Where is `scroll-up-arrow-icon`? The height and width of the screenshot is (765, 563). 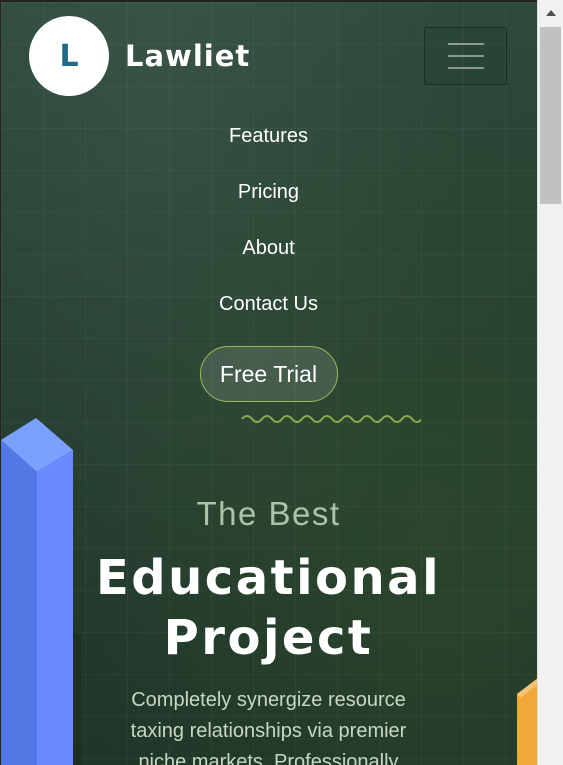 scroll-up-arrow-icon is located at coordinates (550, 13).